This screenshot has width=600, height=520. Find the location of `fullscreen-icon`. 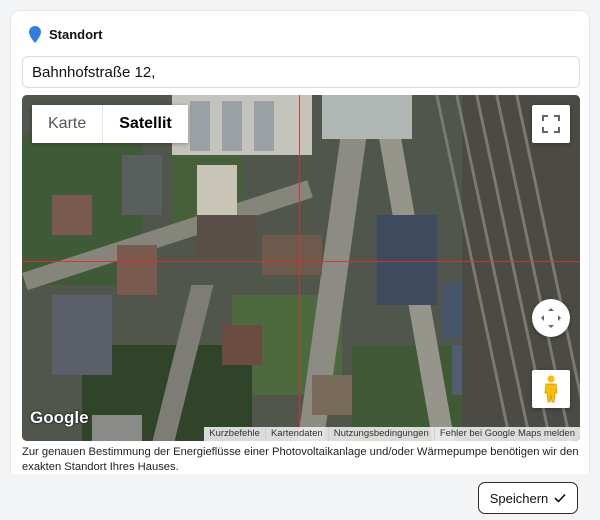

fullscreen-icon is located at coordinates (551, 124).